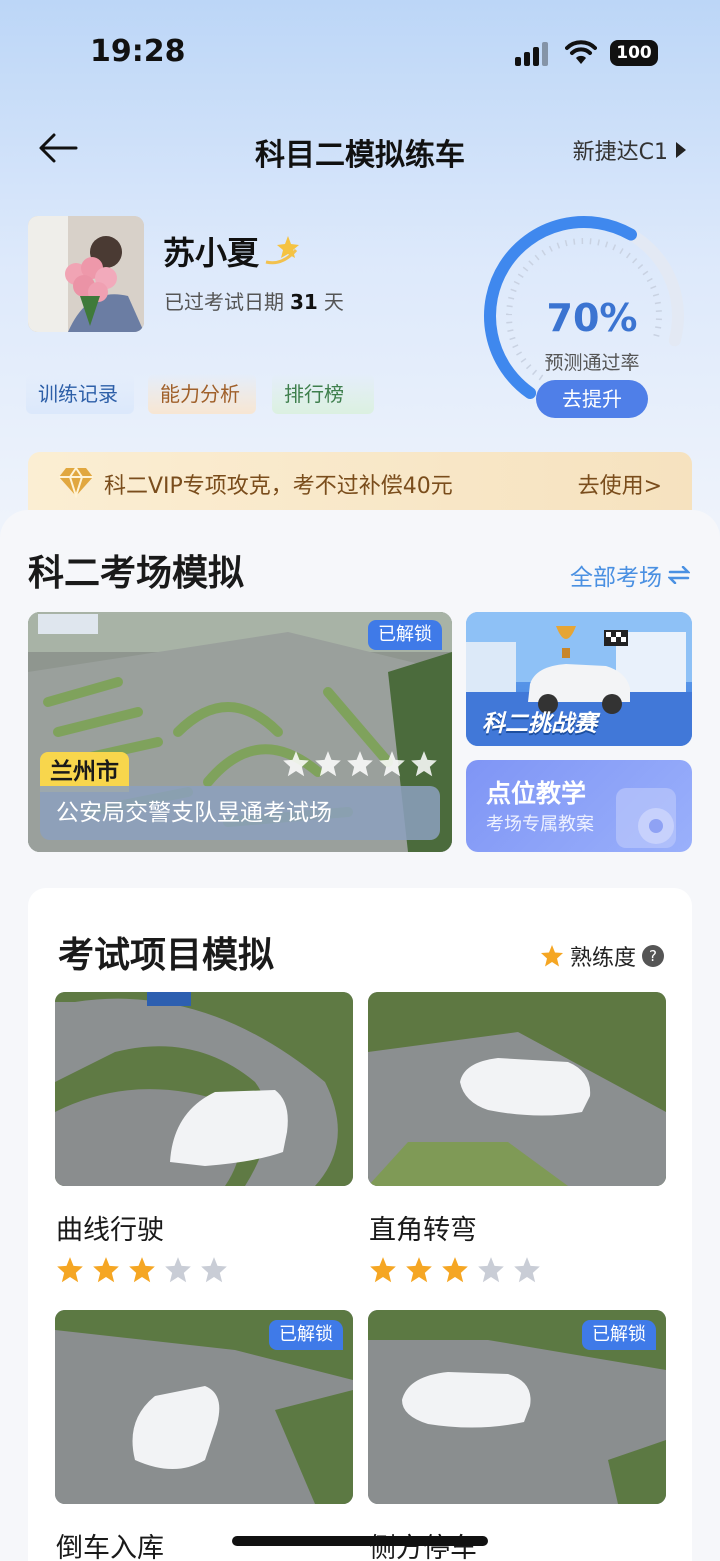 The image size is (720, 1561). Describe the element at coordinates (360, 1541) in the screenshot. I see `home-indicator` at that location.